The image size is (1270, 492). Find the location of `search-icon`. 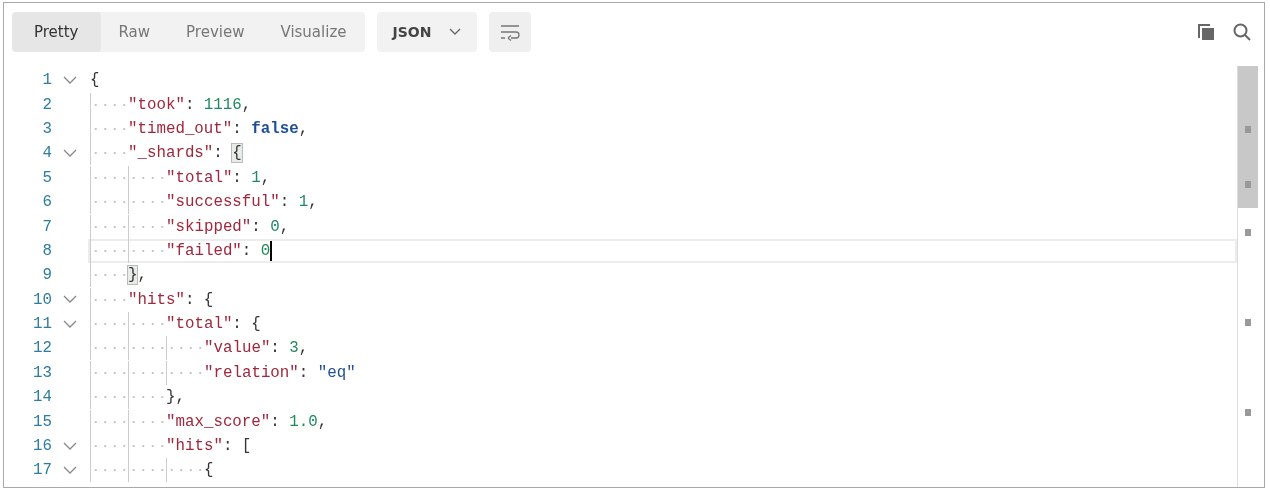

search-icon is located at coordinates (1242, 32).